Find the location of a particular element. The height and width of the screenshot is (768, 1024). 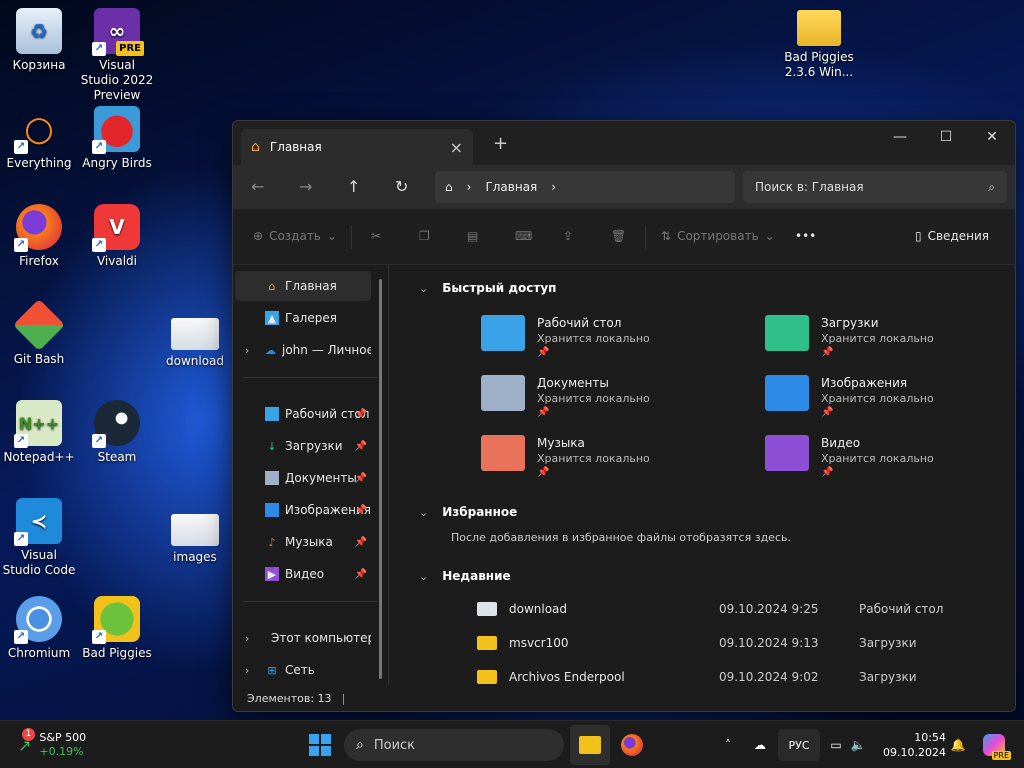

copy-button: ❐ is located at coordinates (424, 236).